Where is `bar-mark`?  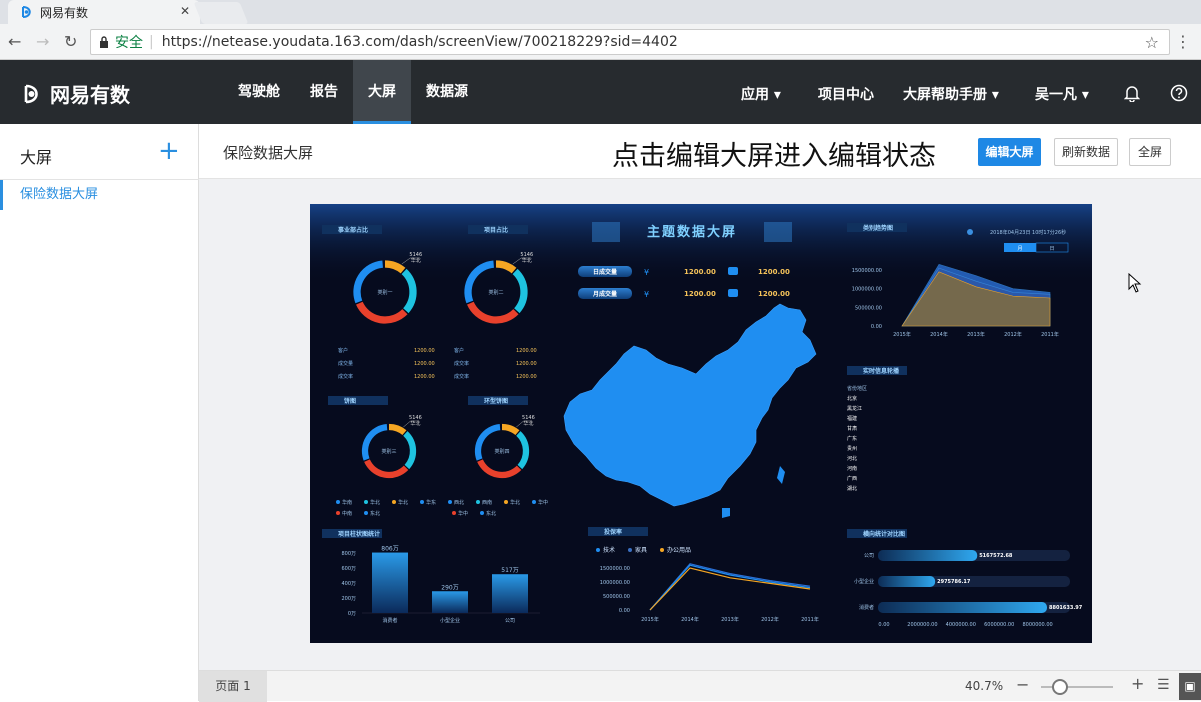 bar-mark is located at coordinates (510, 593).